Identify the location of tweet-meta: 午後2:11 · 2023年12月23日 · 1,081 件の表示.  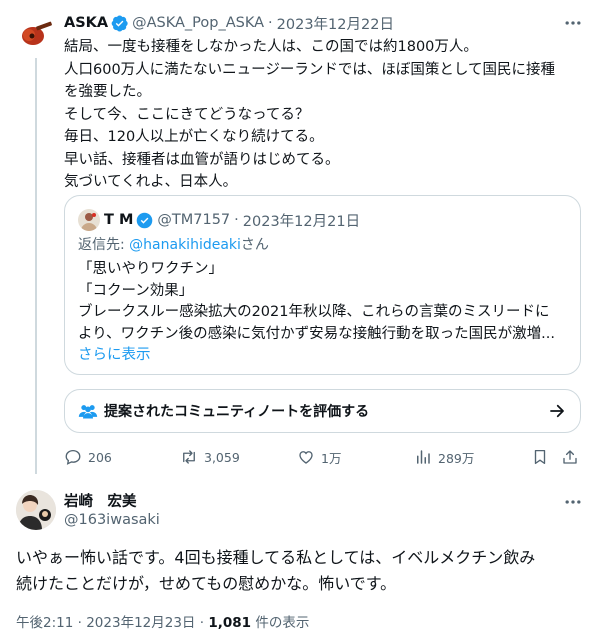
(162, 621).